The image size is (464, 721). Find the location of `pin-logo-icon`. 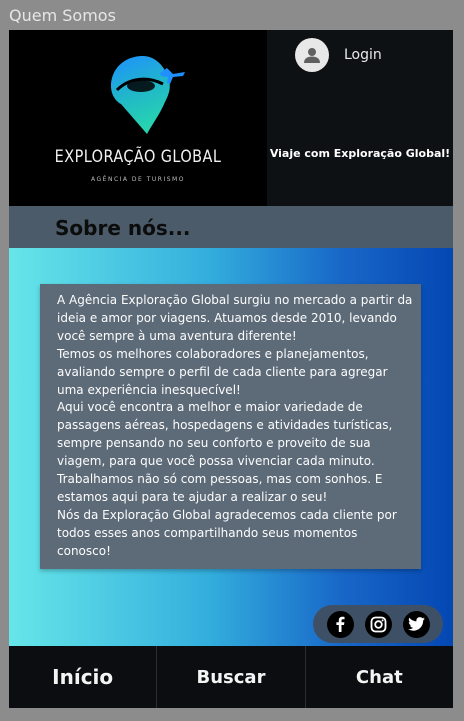

pin-logo-icon is located at coordinates (148, 95).